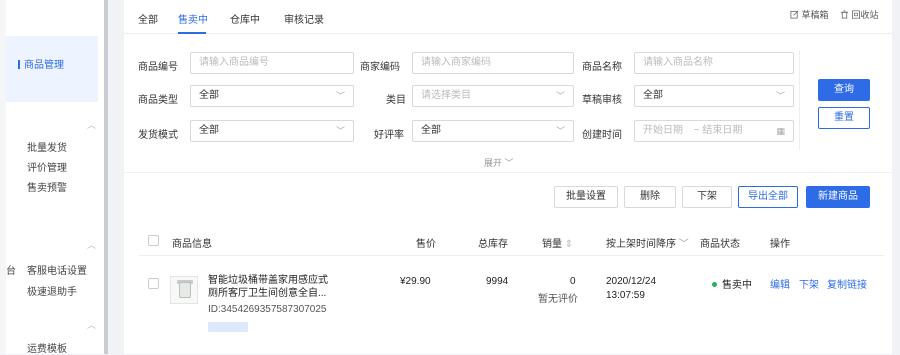  What do you see at coordinates (267, 309) in the screenshot?
I see `product-id: ID:3454269357587307025` at bounding box center [267, 309].